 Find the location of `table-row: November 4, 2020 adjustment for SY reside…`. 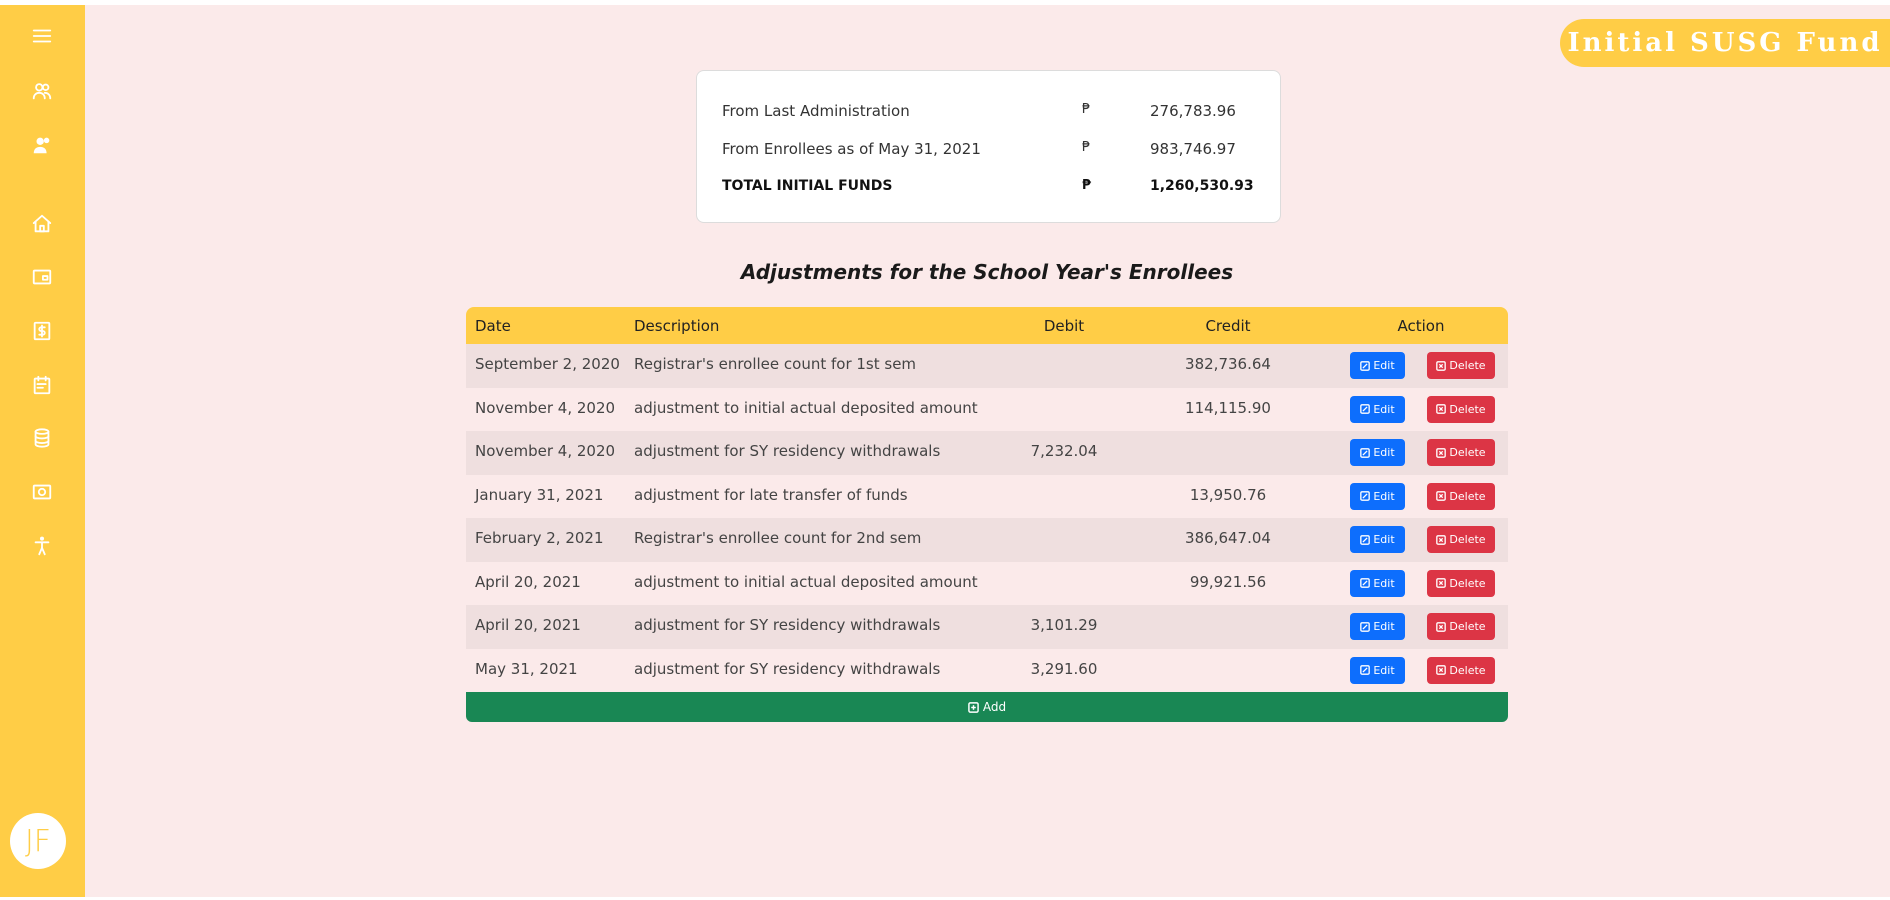

table-row: November 4, 2020 adjustment for SY reside… is located at coordinates (987, 453).